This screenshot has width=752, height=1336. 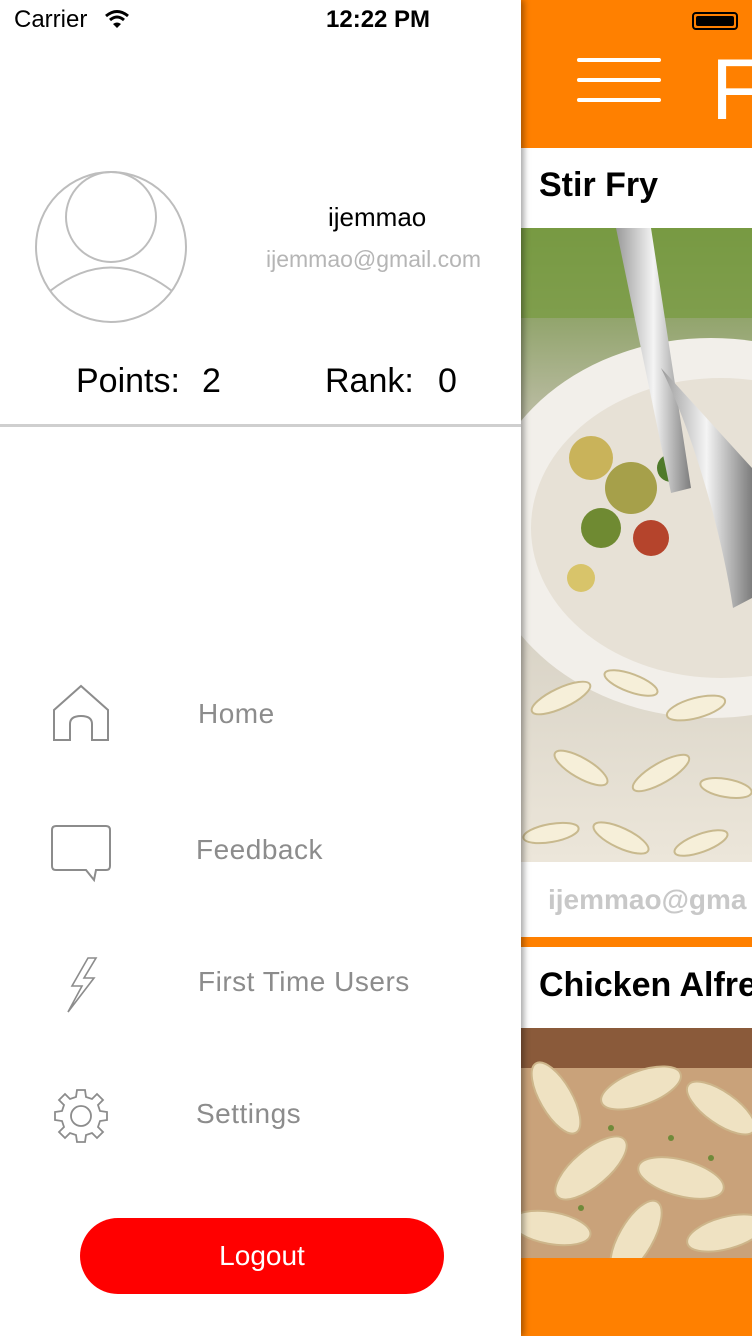 I want to click on menu-item-feedback: Feedback, so click(x=260, y=854).